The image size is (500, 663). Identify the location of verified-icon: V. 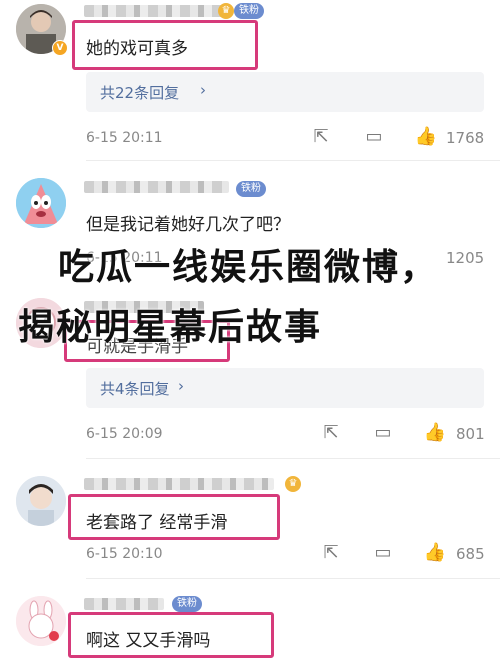
(60, 48).